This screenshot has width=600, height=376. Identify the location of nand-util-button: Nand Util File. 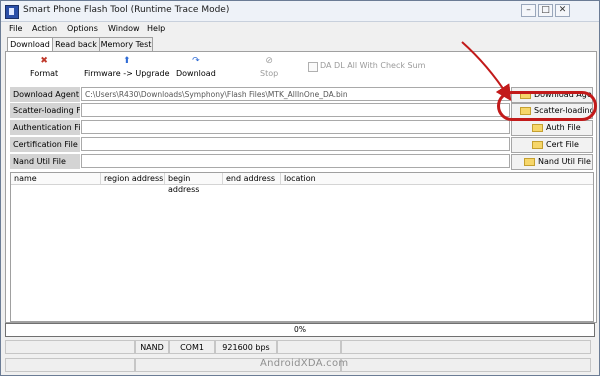
(552, 162).